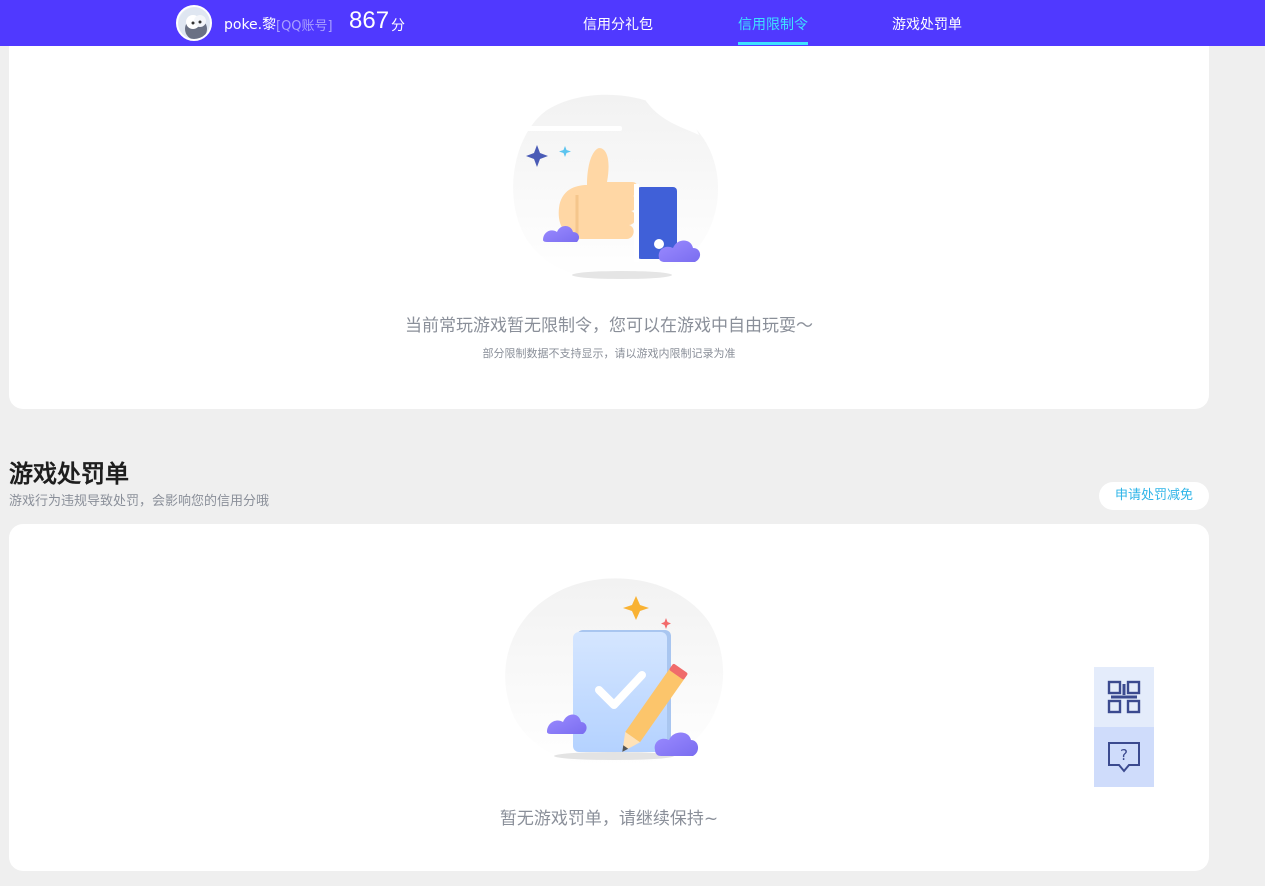  I want to click on apply-penalty-reduction-button: 申请处罚减免, so click(1154, 496).